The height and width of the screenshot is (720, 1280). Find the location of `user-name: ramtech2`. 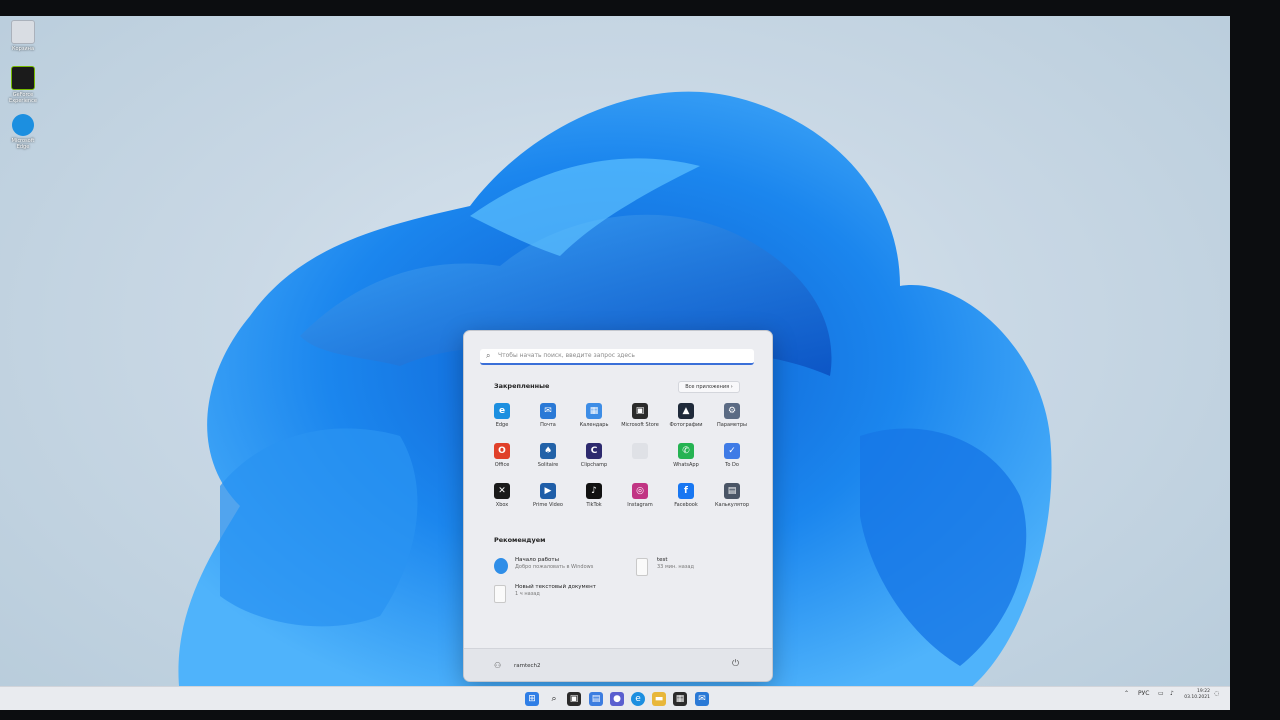

user-name: ramtech2 is located at coordinates (527, 666).